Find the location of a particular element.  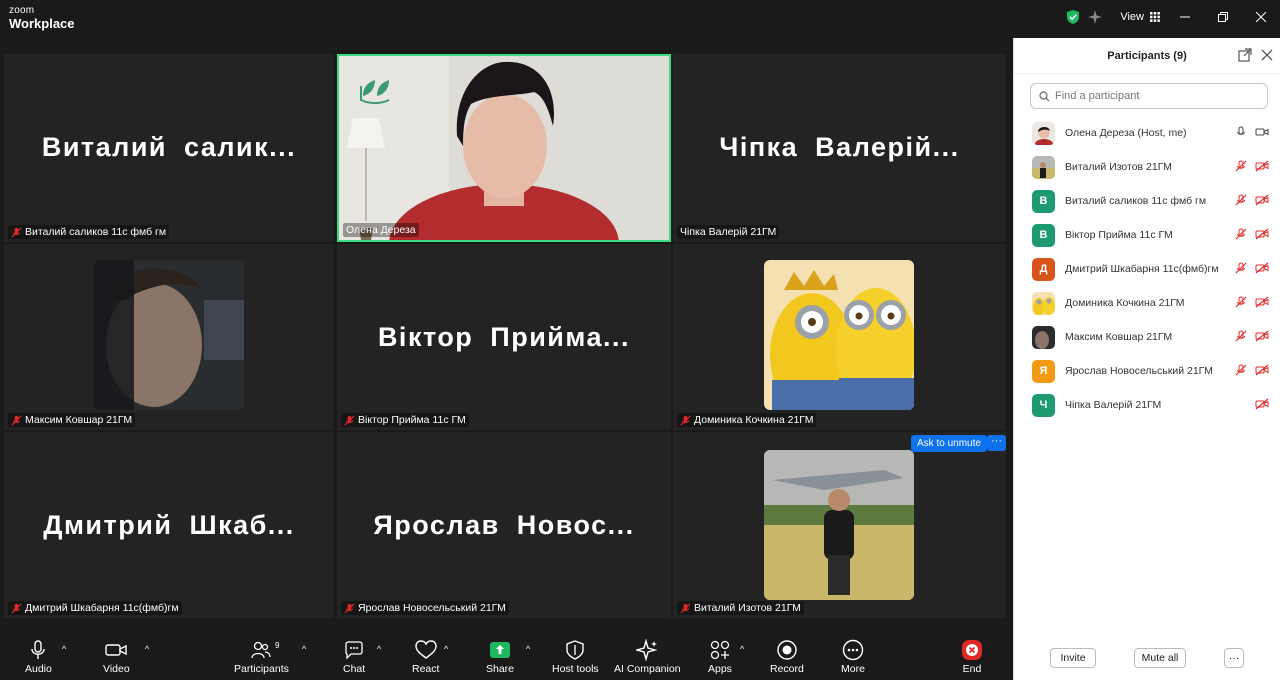

video-tile-vitaliy-izotov: Виталий Изотов 21ГМ is located at coordinates (839, 525).